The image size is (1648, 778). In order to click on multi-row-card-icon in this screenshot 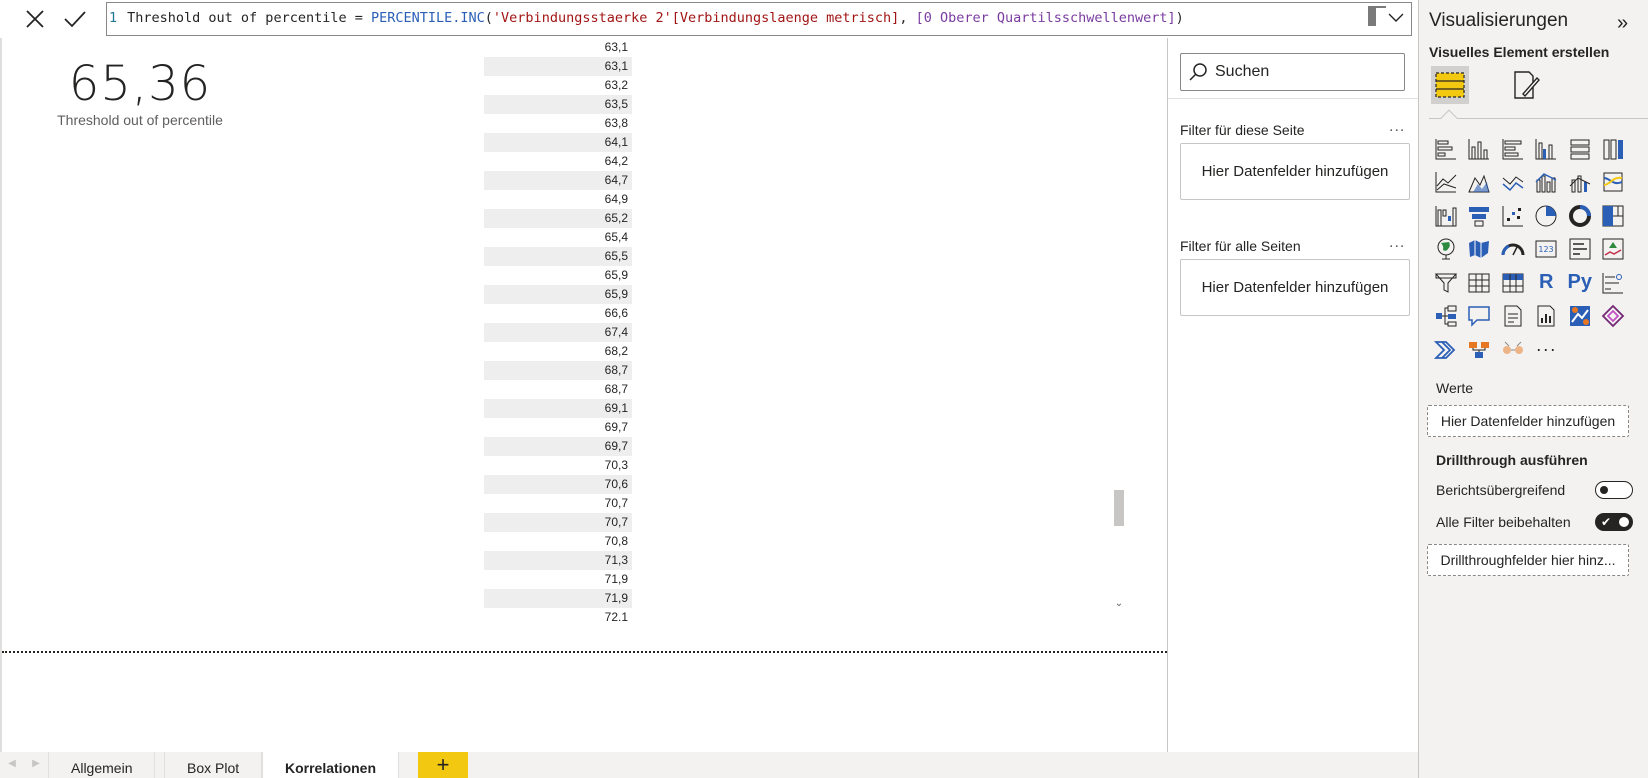, I will do `click(1580, 250)`.